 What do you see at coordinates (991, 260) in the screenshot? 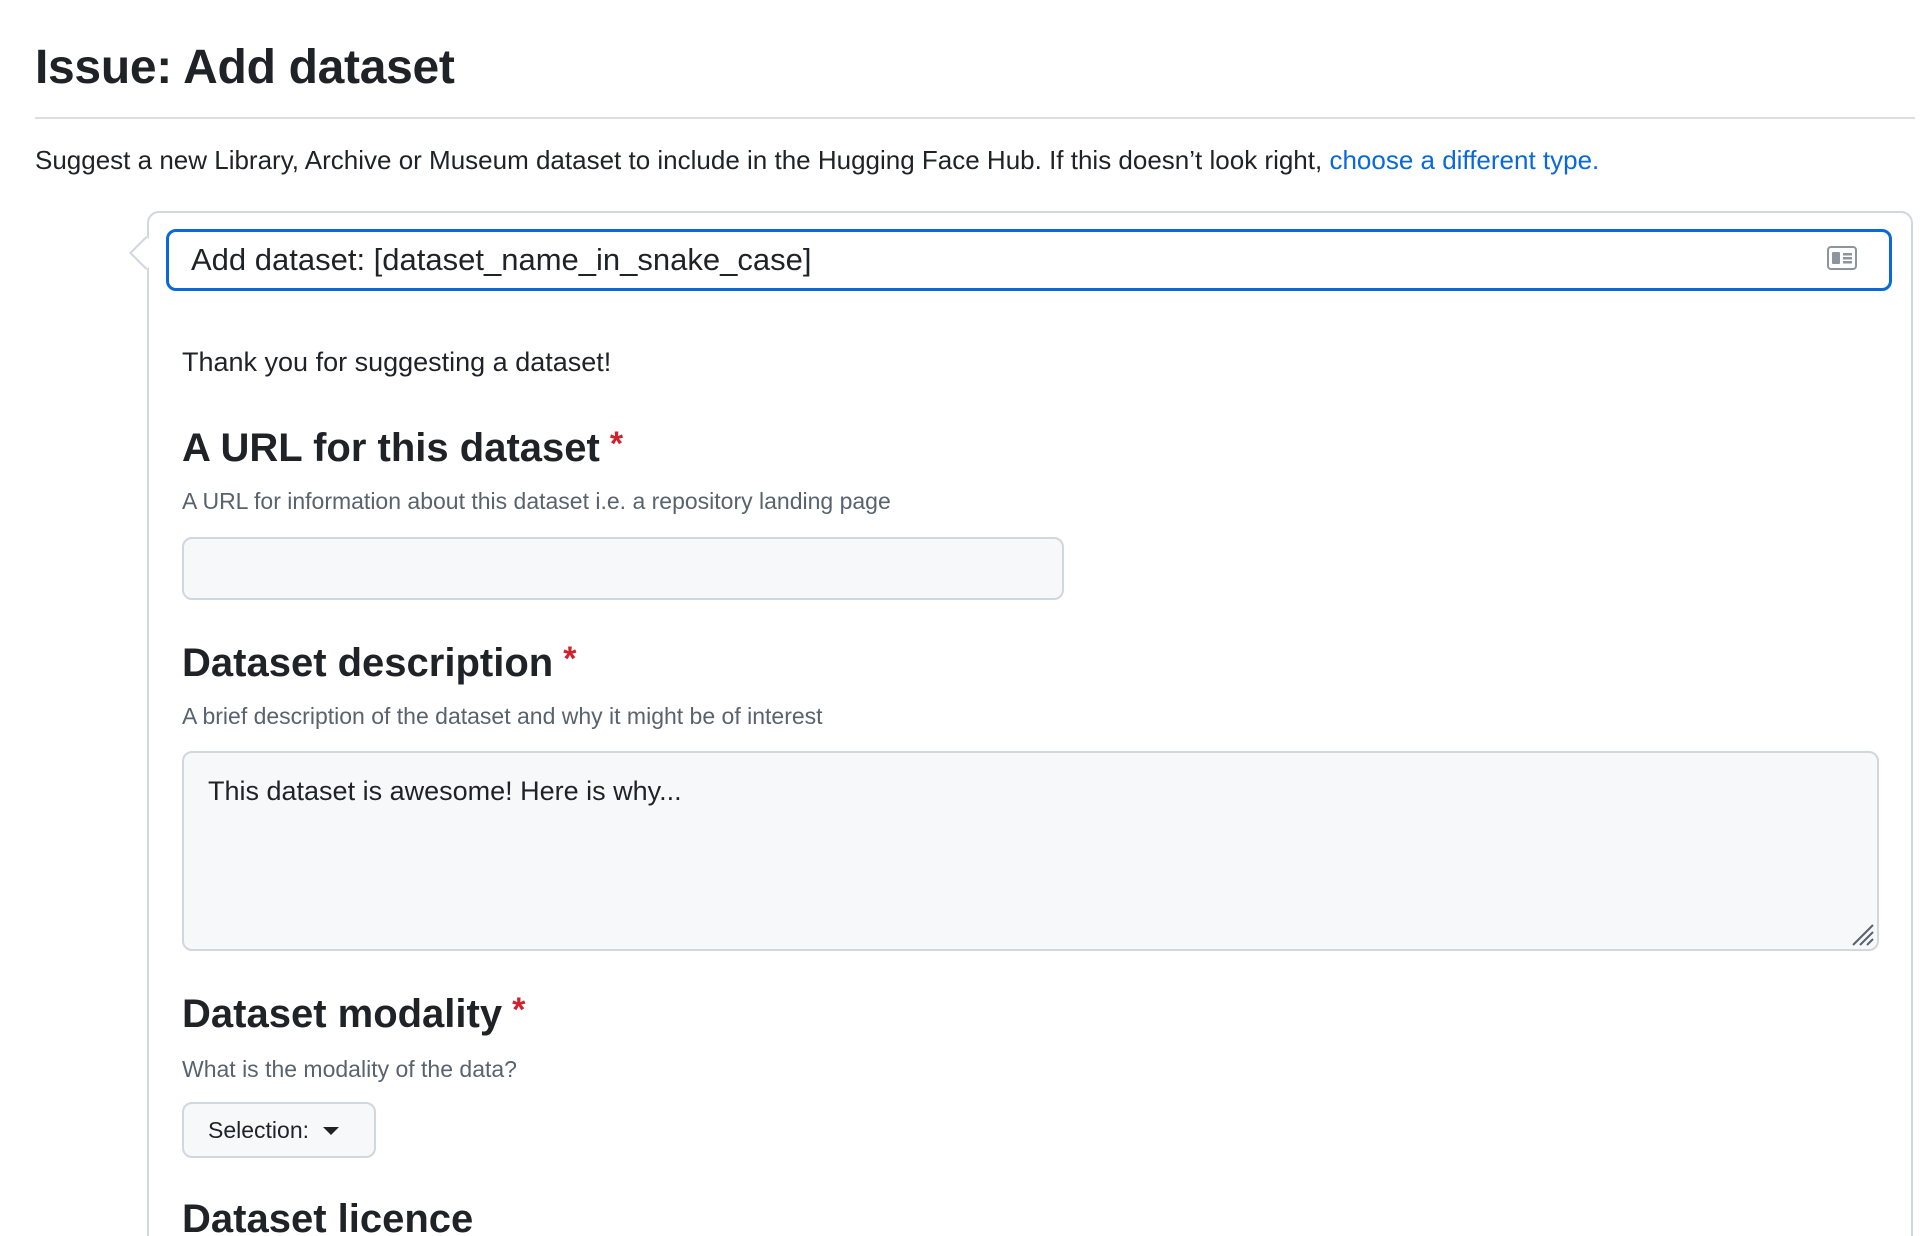
I see `issue-title-input` at bounding box center [991, 260].